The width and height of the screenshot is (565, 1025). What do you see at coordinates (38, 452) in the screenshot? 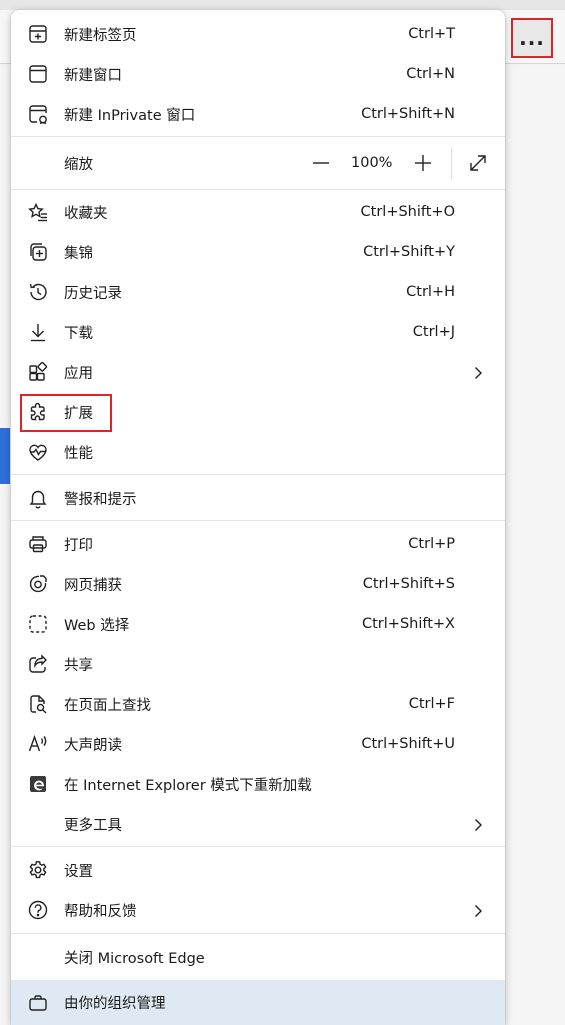
I see `performance-icon` at bounding box center [38, 452].